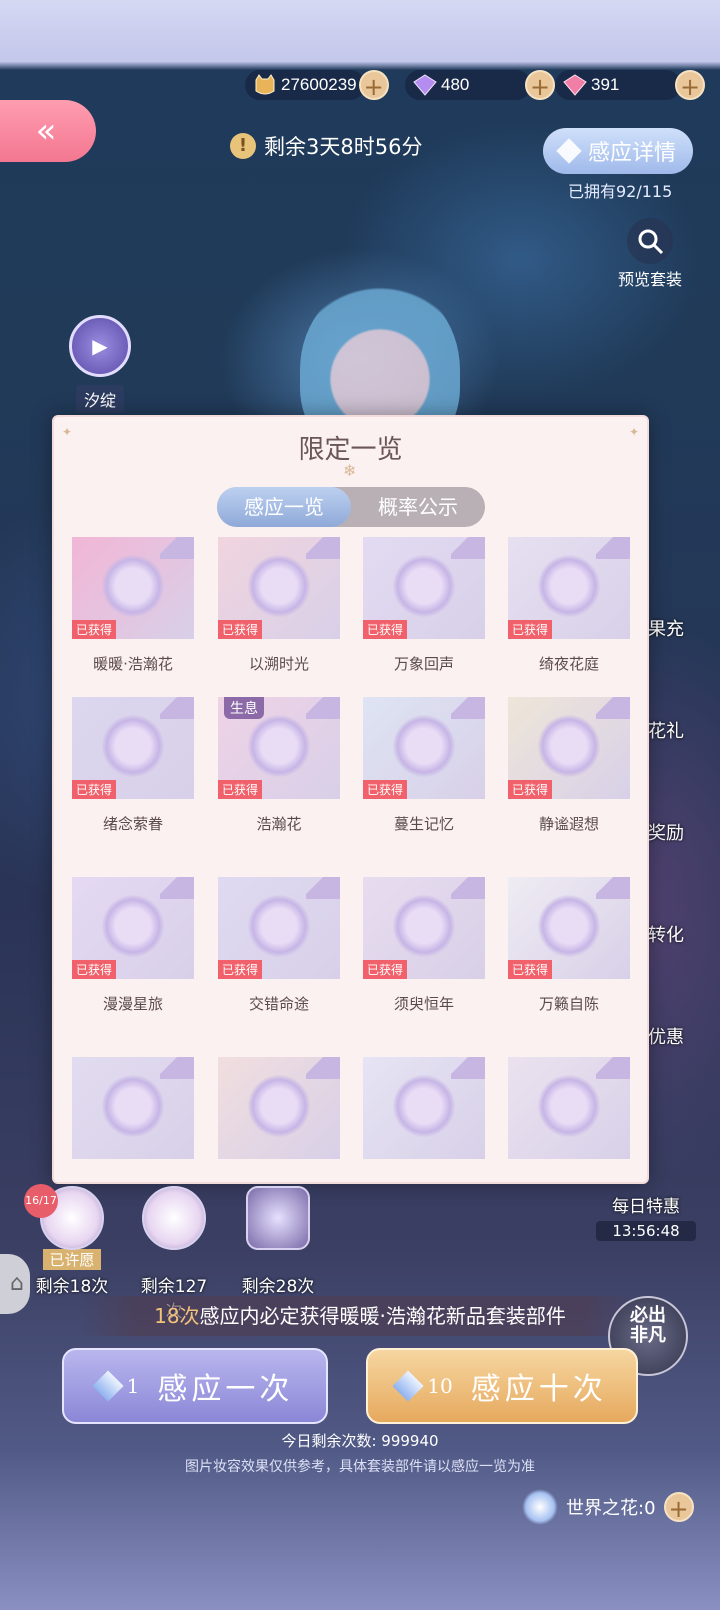  Describe the element at coordinates (278, 1218) in the screenshot. I see `portrait-icon` at that location.